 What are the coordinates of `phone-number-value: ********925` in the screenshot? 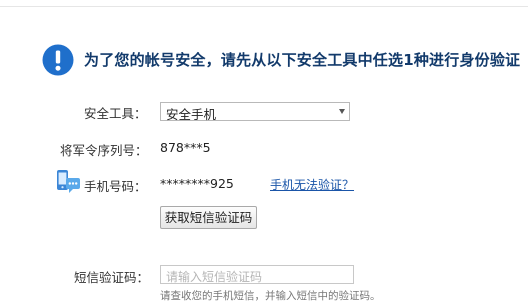 It's located at (197, 183).